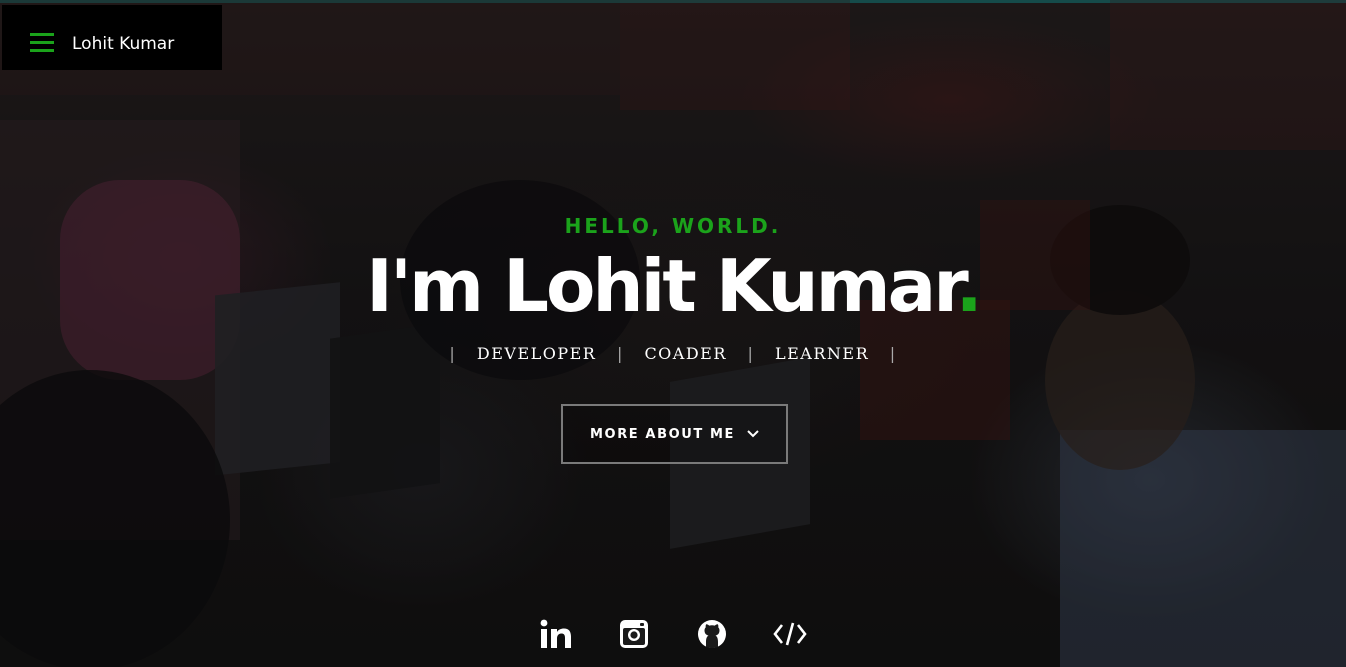  I want to click on chevron-down-icon, so click(753, 434).